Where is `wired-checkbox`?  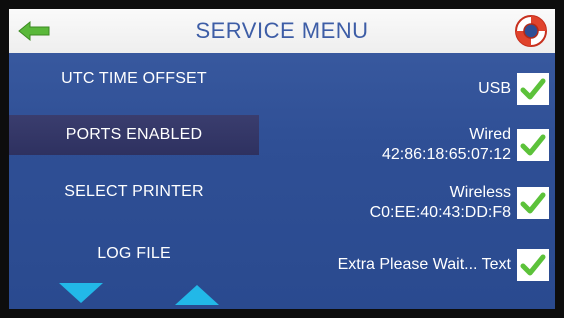 wired-checkbox is located at coordinates (533, 145).